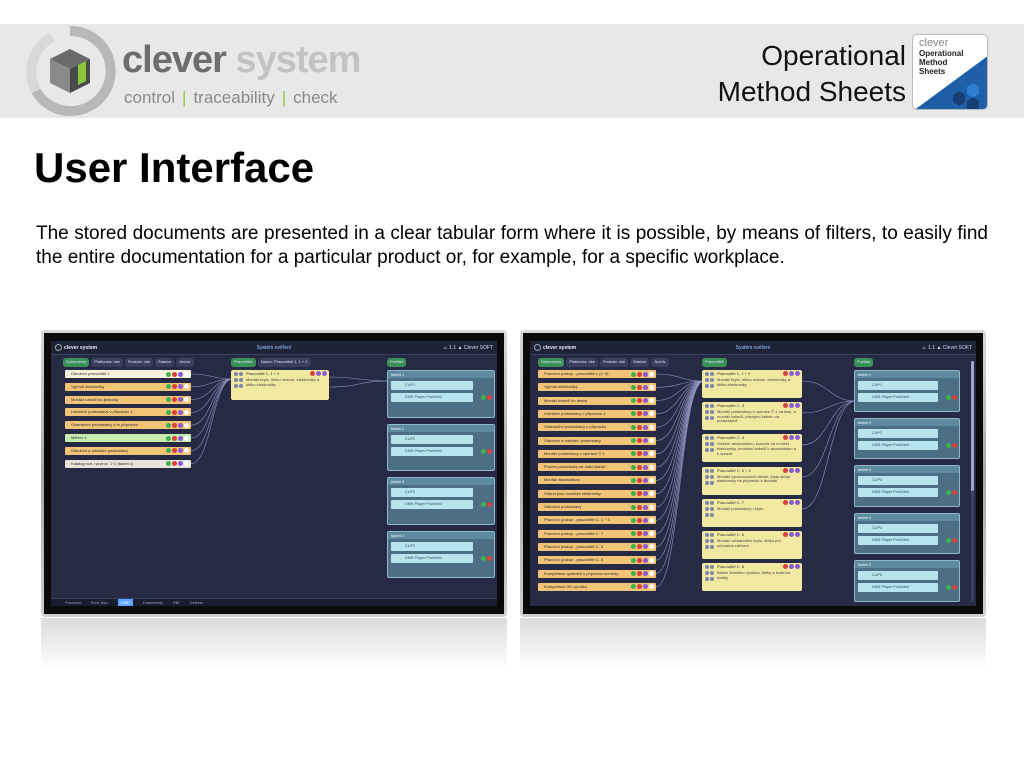 The width and height of the screenshot is (1024, 768). What do you see at coordinates (139, 362) in the screenshot?
I see `filter-chip: Produkt: vše` at bounding box center [139, 362].